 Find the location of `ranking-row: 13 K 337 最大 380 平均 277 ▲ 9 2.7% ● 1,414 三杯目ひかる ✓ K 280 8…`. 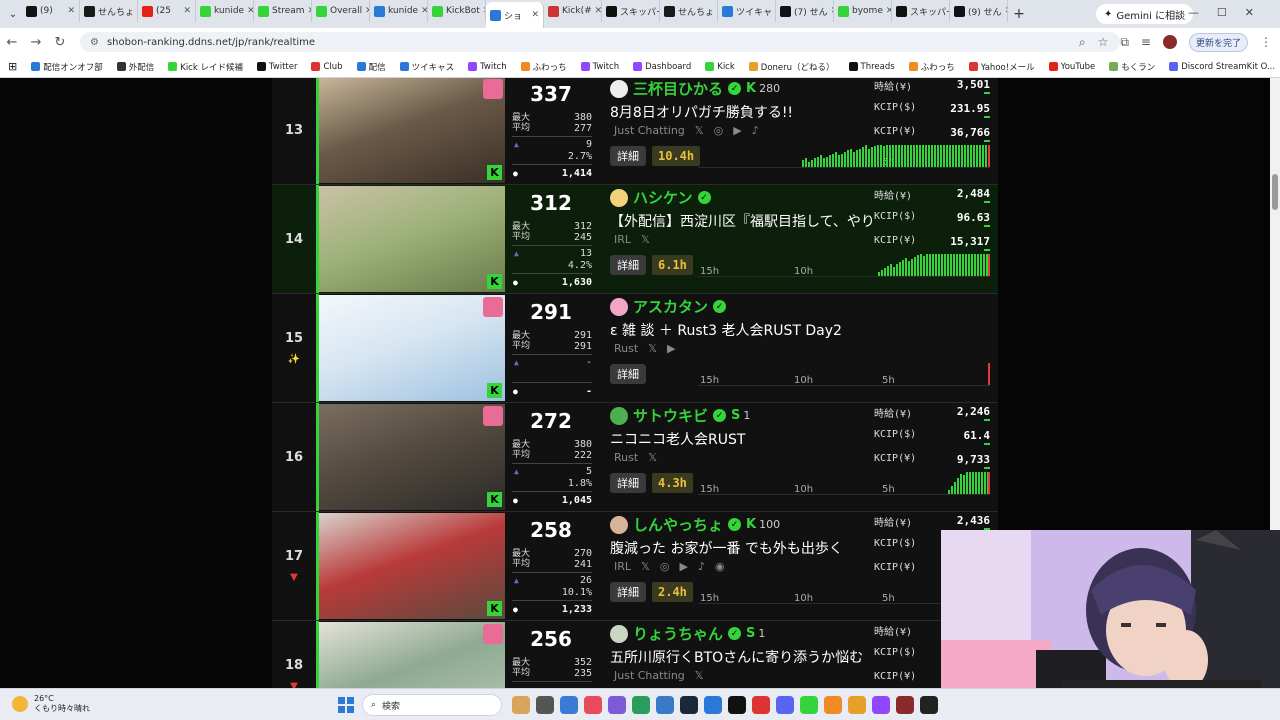

ranking-row: 13 K 337 最大 380 平均 277 ▲ 9 2.7% ● 1,414 三杯目ひかる ✓ K 280 8… is located at coordinates (635, 131).